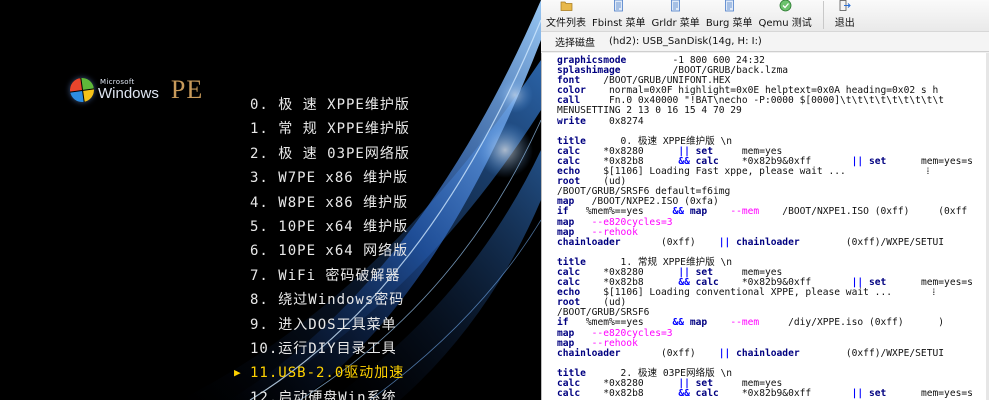  I want to click on boot-menu-item: 2. 极 速 03PE网络版, so click(330, 155).